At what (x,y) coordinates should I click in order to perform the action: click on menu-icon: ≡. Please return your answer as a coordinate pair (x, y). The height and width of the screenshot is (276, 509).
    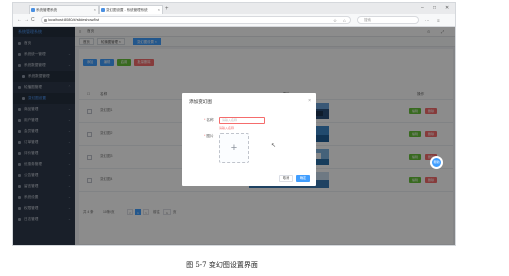
    Looking at the image, I should click on (438, 20).